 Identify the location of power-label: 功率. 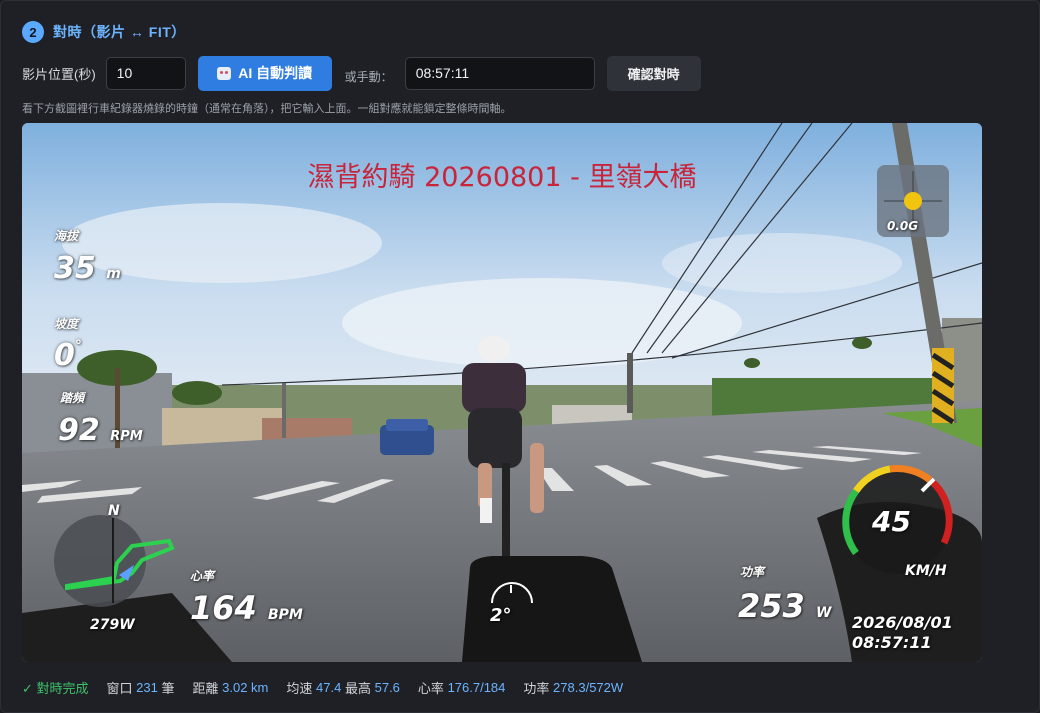
(752, 572).